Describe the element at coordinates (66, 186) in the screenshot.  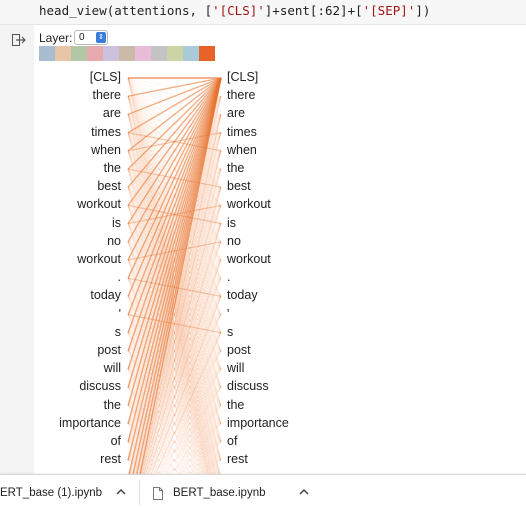
I see `token-left: best` at that location.